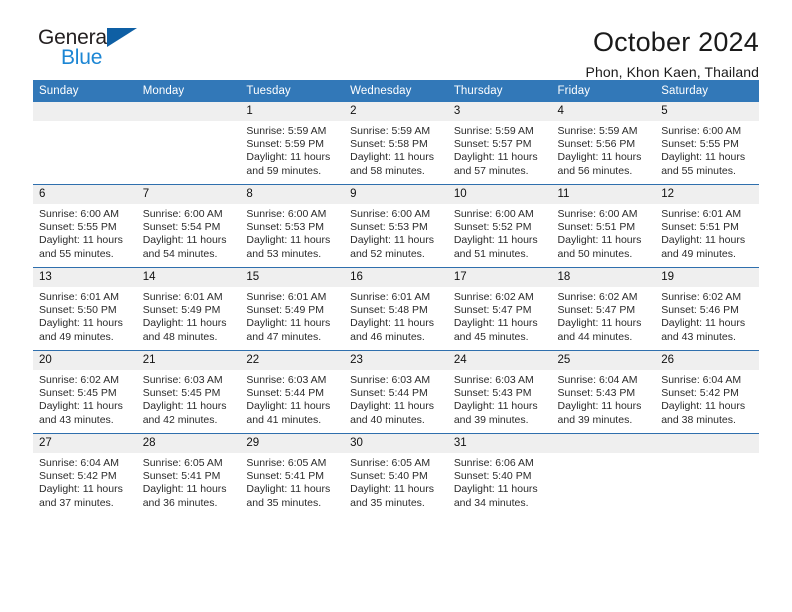  I want to click on daylight-text: Daylight: 11 hours and 42 minutes., so click(184, 413).